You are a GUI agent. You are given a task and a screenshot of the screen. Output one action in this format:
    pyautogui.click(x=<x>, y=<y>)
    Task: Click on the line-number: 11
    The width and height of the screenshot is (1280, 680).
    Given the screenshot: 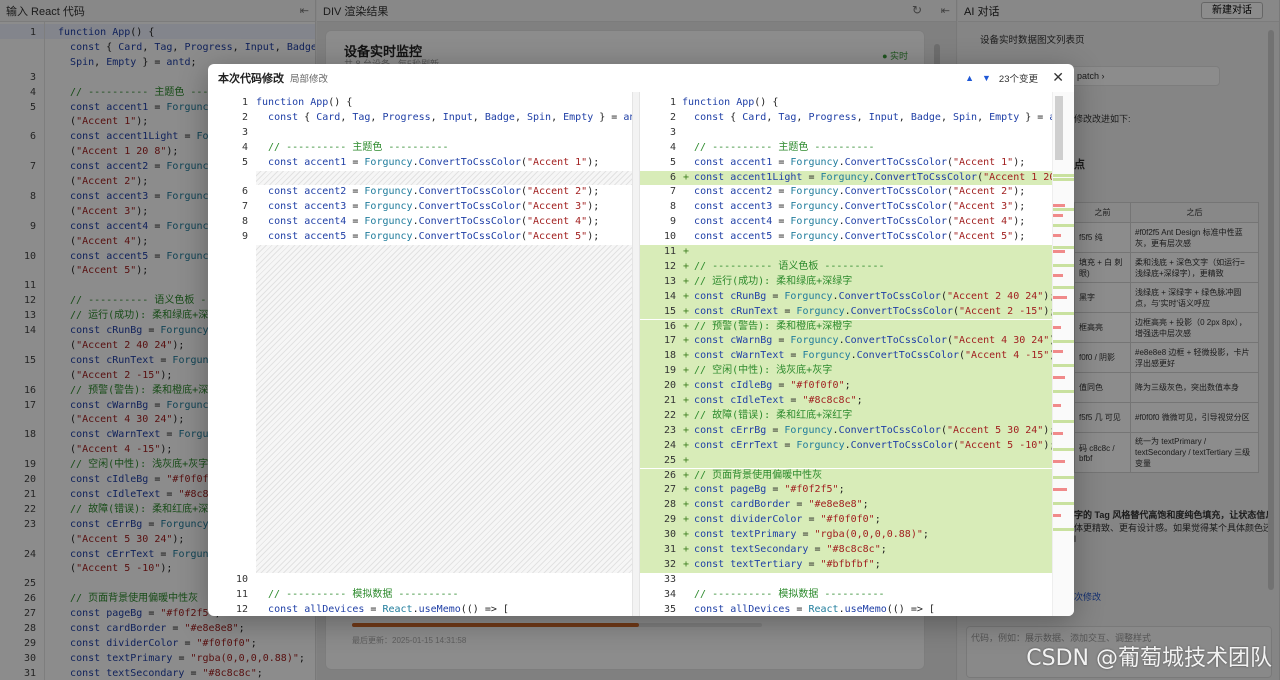 What is the action you would take?
    pyautogui.click(x=241, y=594)
    